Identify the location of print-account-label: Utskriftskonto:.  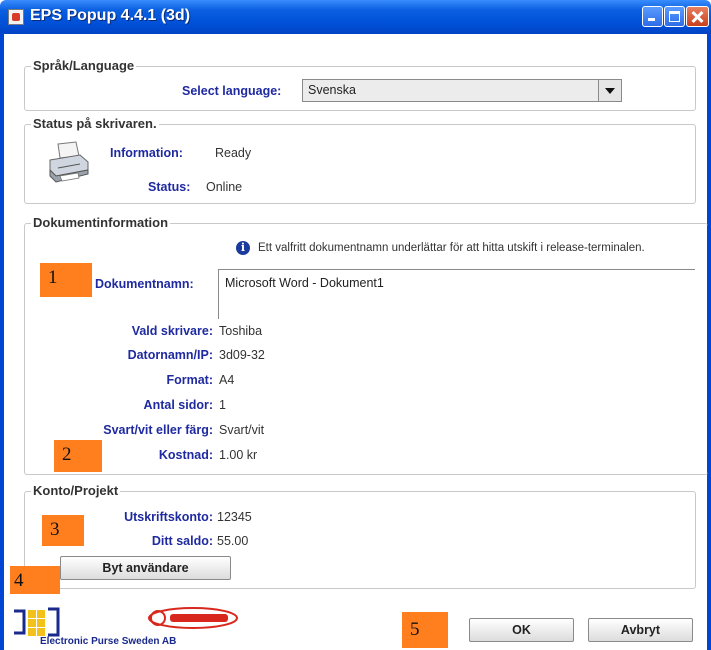
(168, 517).